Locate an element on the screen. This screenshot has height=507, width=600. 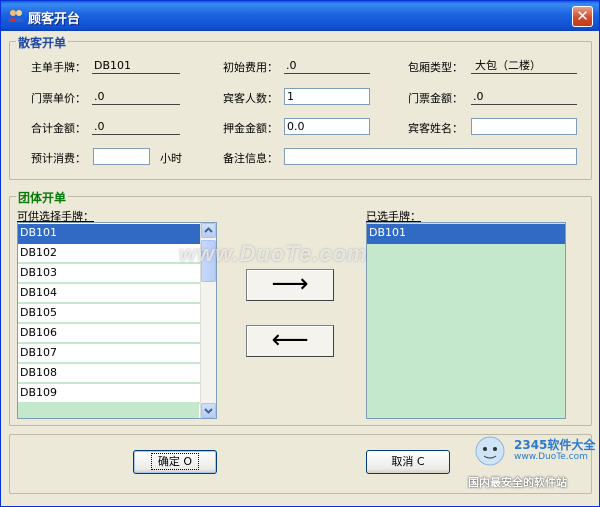
title-bar: 顾客开台 ✕ is located at coordinates (300, 16).